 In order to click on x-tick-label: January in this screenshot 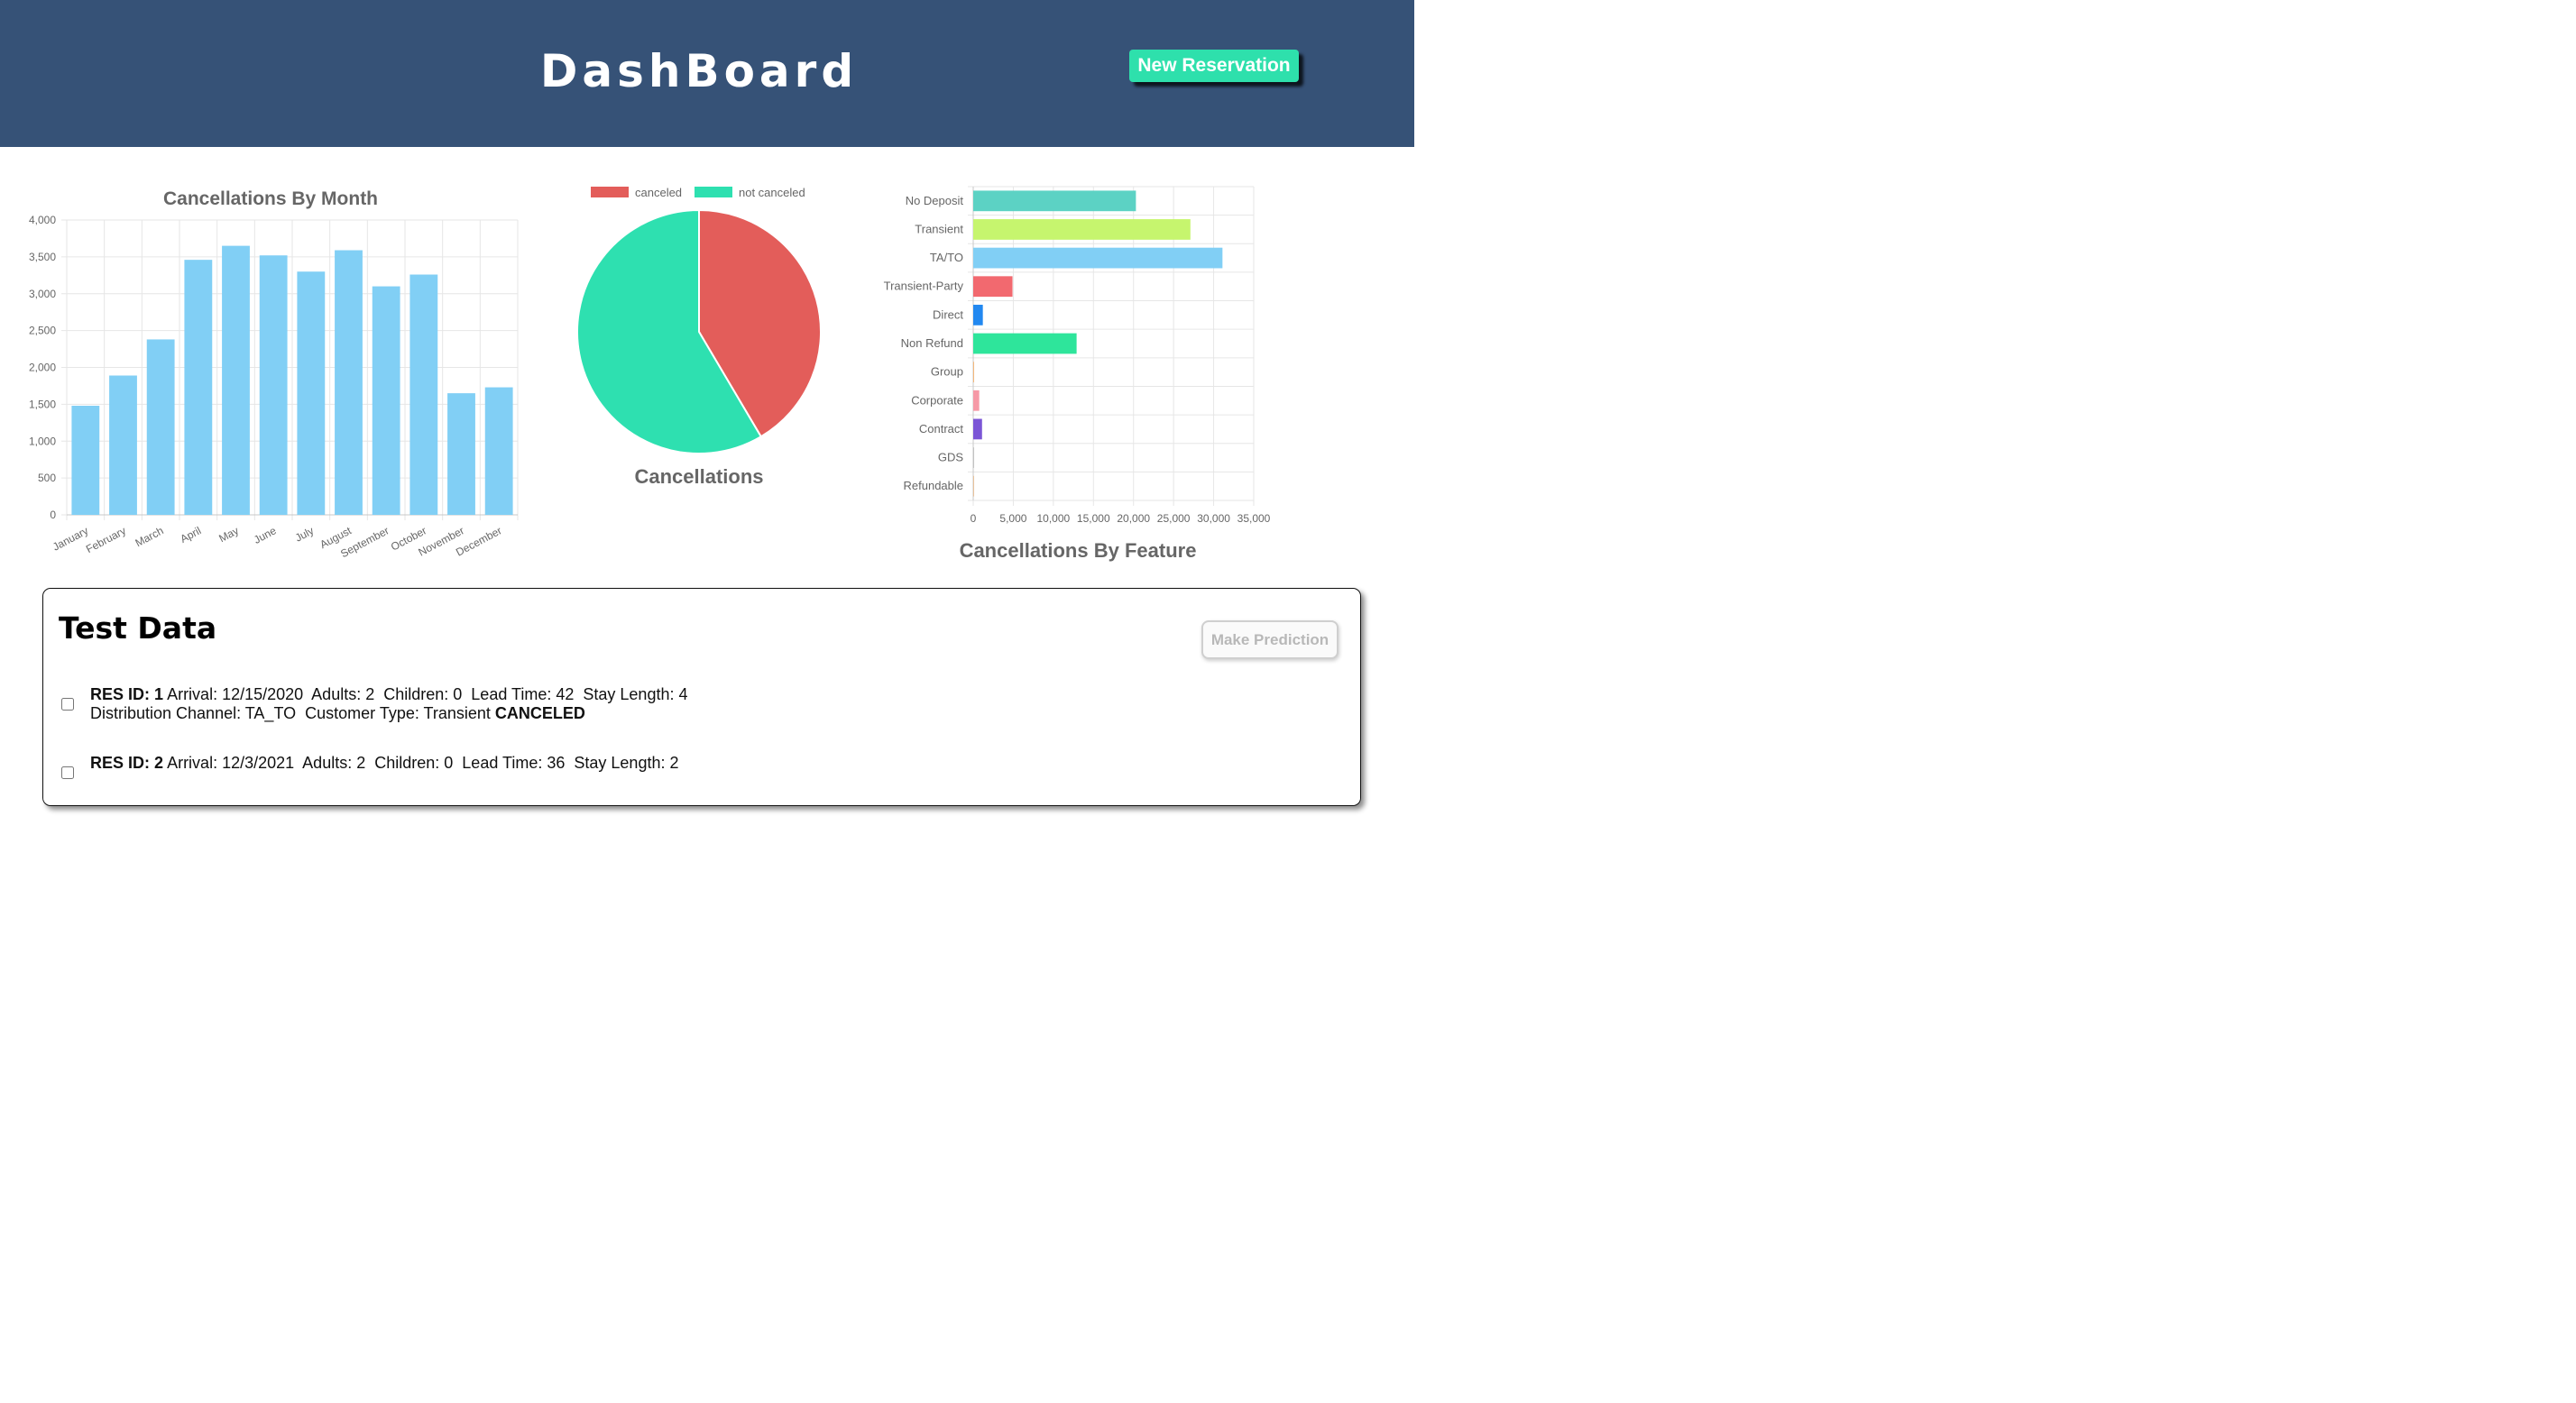, I will do `click(70, 539)`.